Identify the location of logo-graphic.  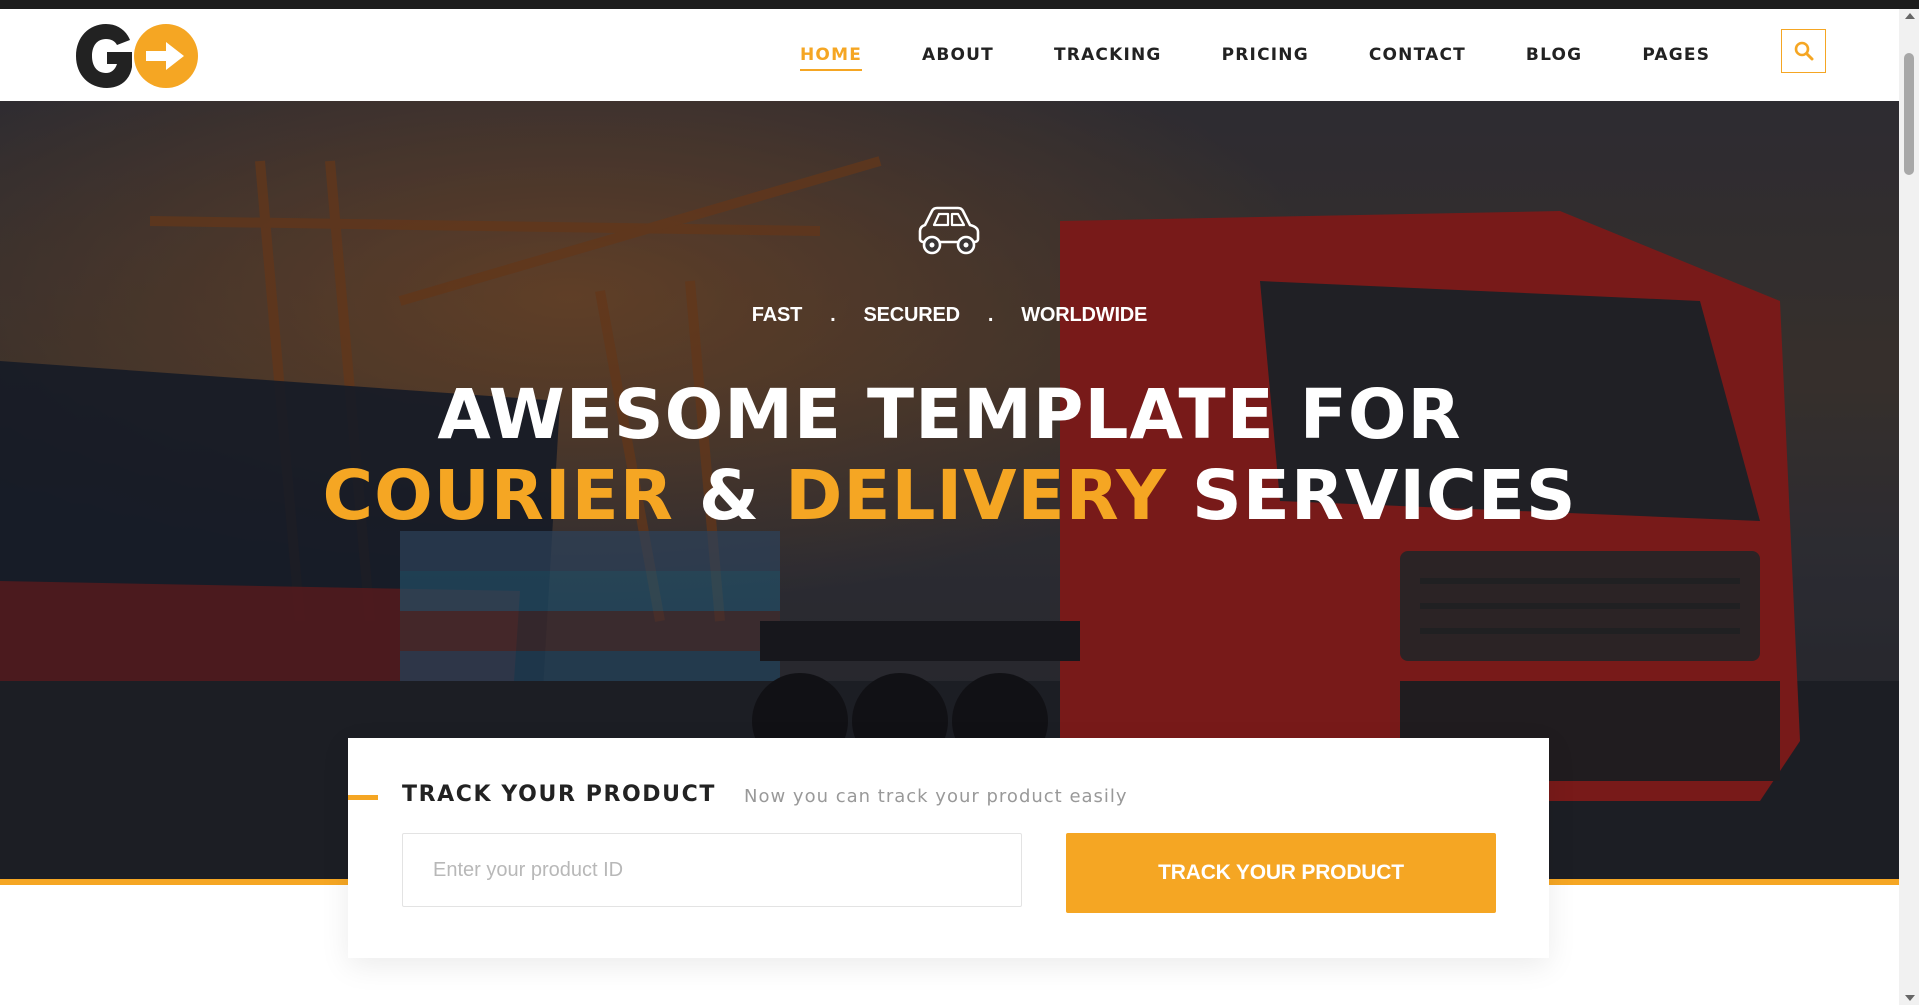
(137, 56).